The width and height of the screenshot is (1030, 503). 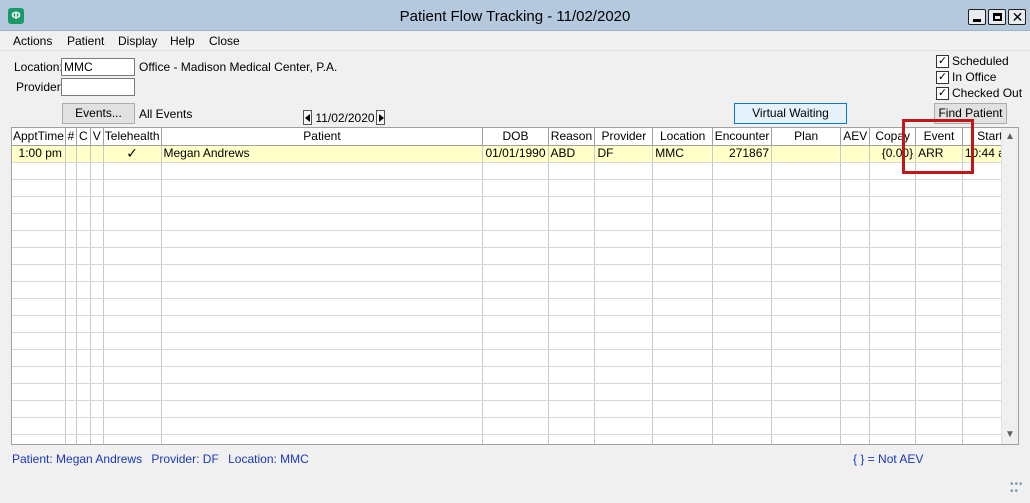 I want to click on col-plan: Plan, so click(x=806, y=137).